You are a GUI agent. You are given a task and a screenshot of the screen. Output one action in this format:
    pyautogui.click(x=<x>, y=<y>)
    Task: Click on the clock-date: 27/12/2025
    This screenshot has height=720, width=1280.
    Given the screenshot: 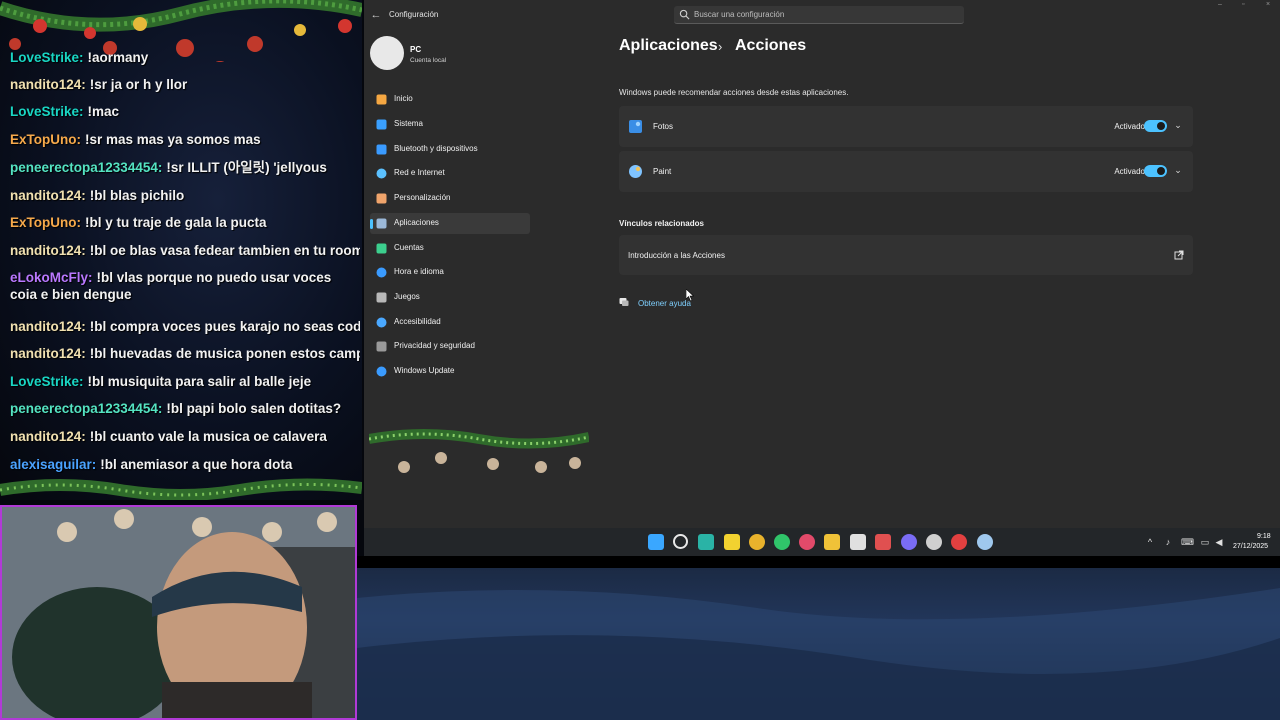 What is the action you would take?
    pyautogui.click(x=1250, y=546)
    